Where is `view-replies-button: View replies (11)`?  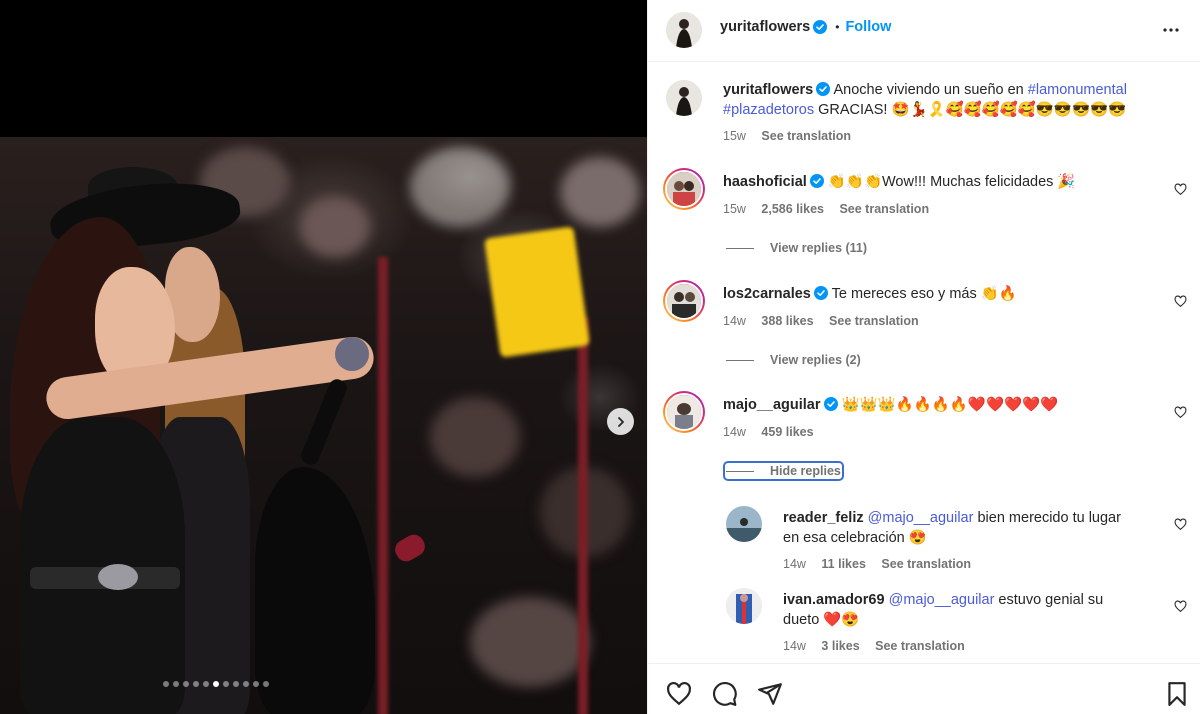 view-replies-button: View replies (11) is located at coordinates (796, 248).